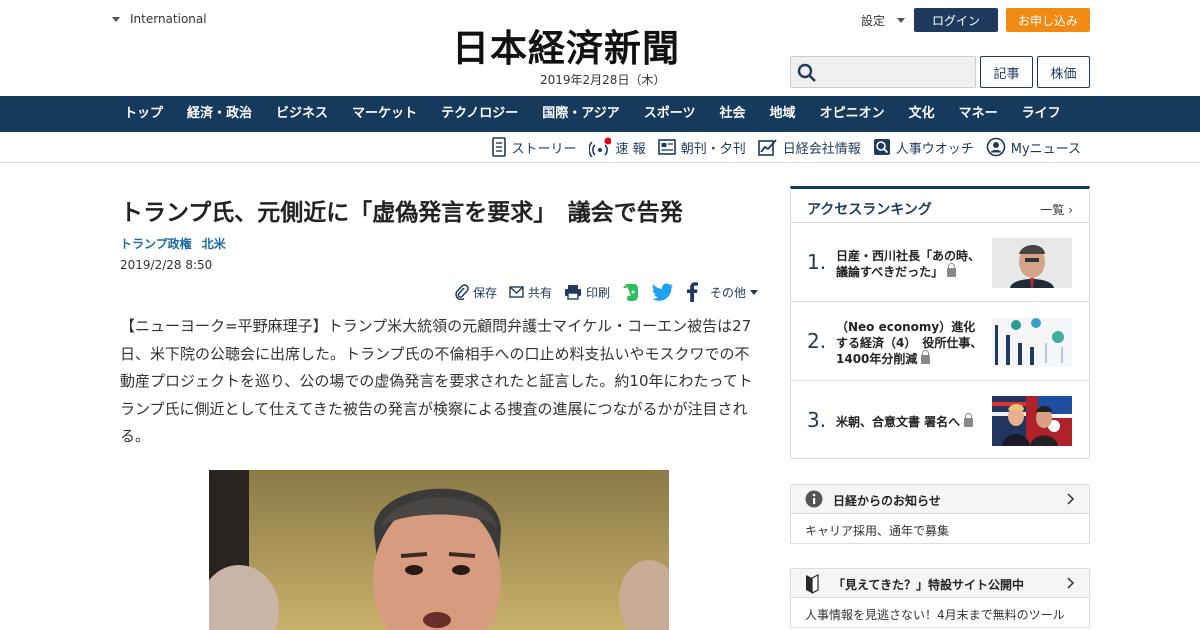 This screenshot has width=1200, height=630. I want to click on edition-label: International, so click(168, 19).